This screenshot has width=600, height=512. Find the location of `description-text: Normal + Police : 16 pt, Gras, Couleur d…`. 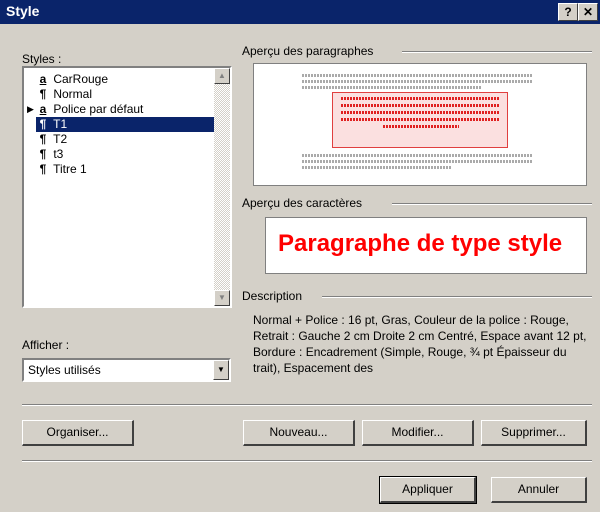

description-text: Normal + Police : 16 pt, Gras, Couleur d… is located at coordinates (420, 344).